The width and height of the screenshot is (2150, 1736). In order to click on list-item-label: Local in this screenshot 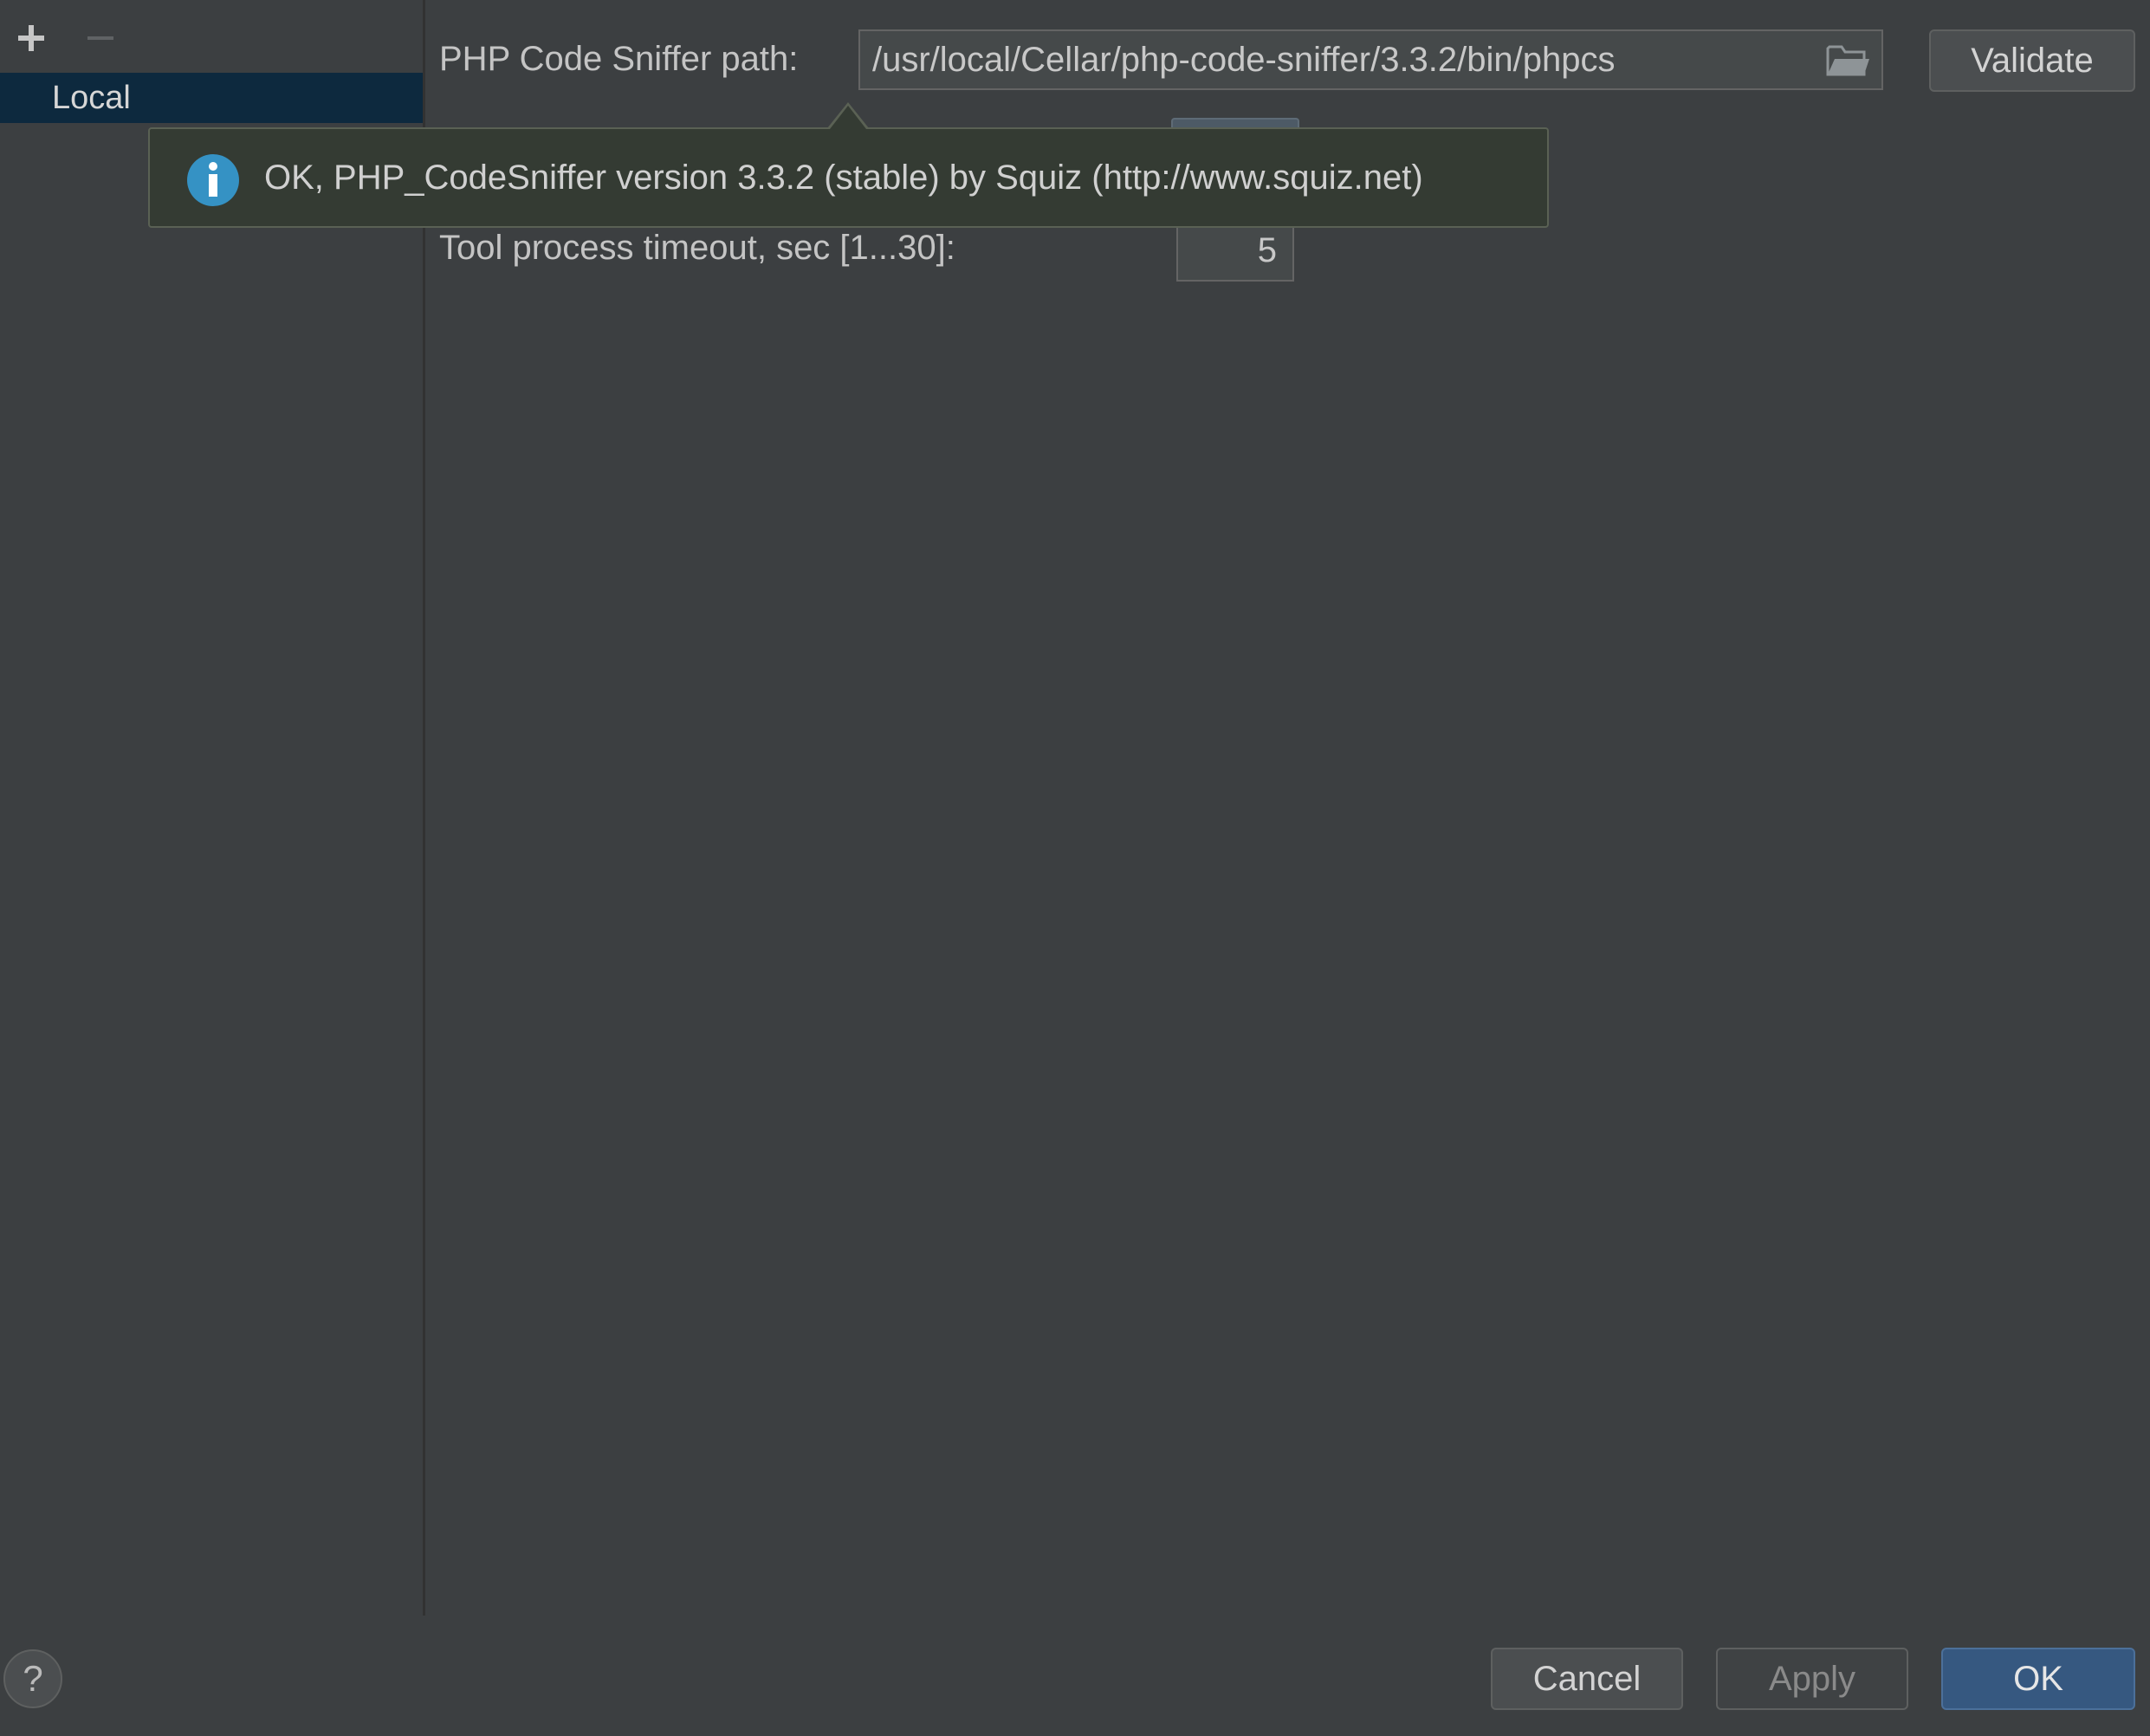, I will do `click(92, 98)`.